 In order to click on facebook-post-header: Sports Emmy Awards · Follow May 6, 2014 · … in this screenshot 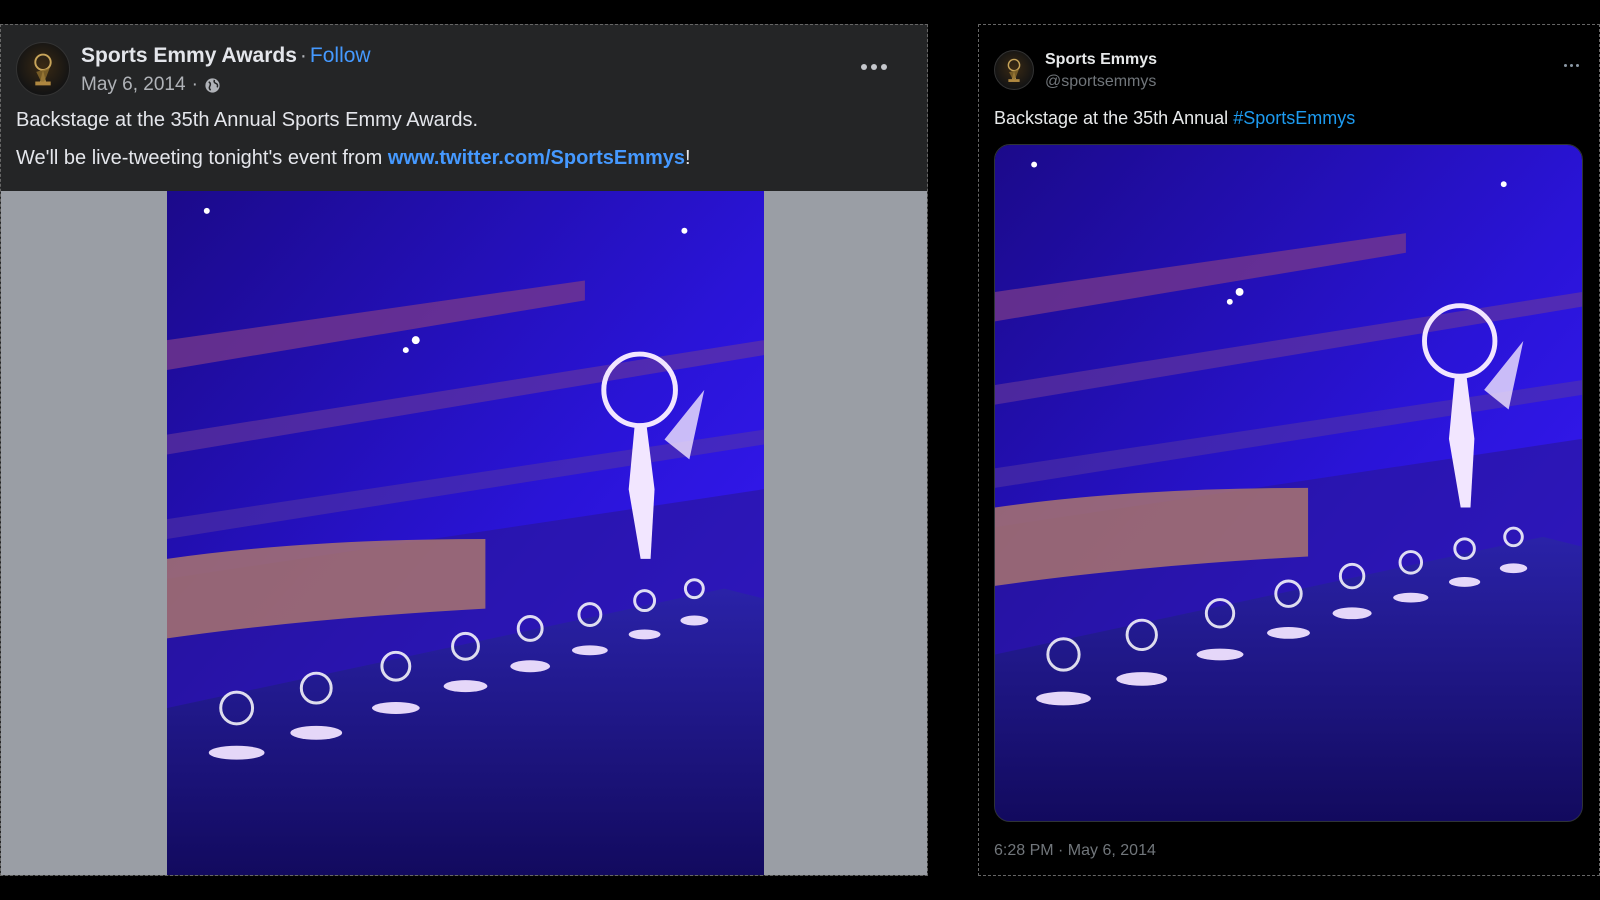, I will do `click(464, 108)`.